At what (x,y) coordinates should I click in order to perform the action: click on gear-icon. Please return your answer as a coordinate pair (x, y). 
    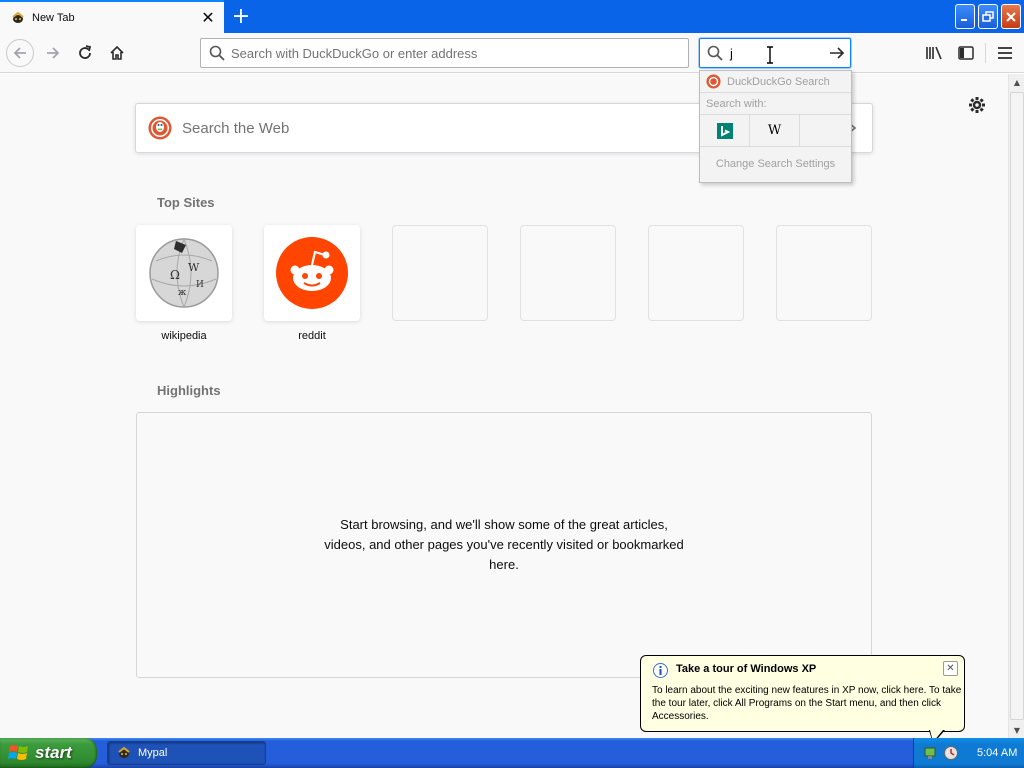
    Looking at the image, I should click on (977, 105).